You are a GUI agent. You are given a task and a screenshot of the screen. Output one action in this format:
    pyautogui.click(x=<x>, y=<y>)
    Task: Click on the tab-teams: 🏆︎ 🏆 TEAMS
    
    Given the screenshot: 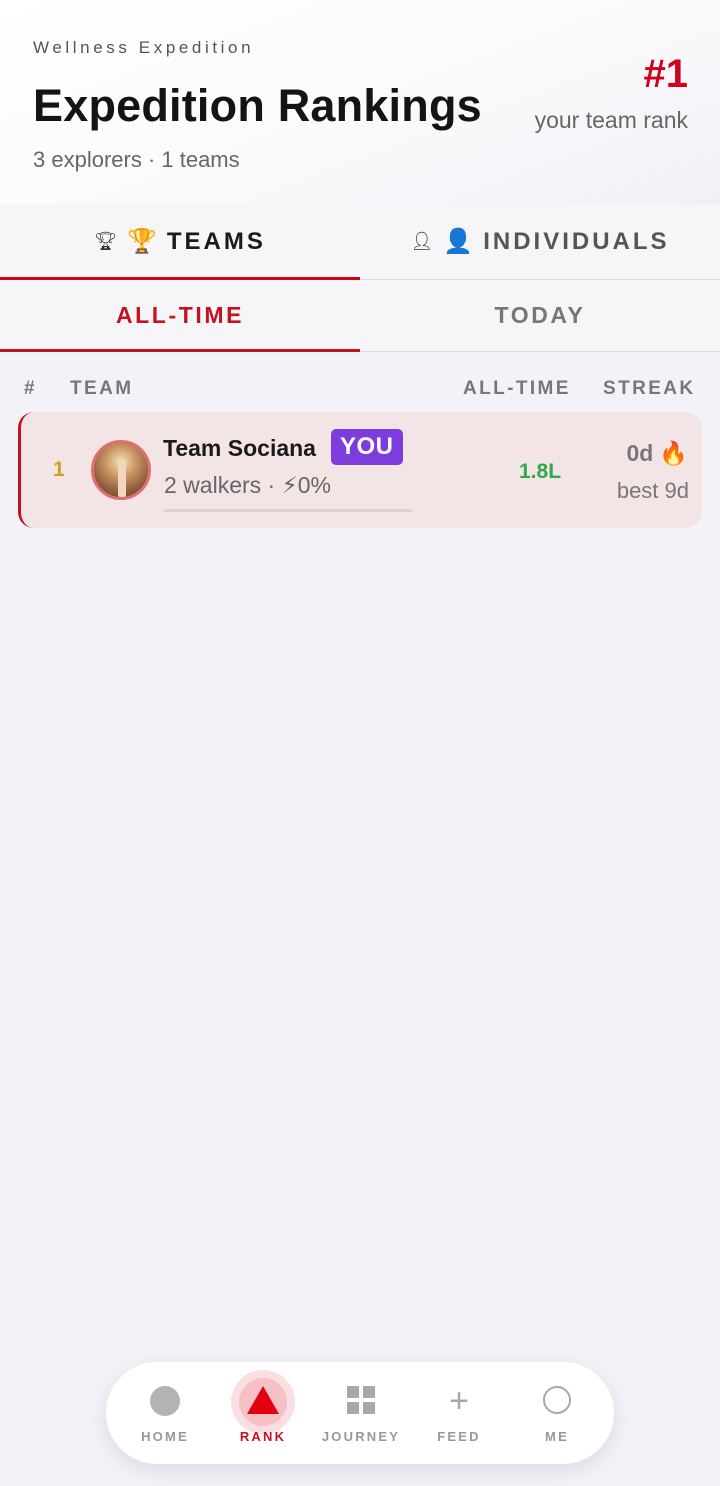 What is the action you would take?
    pyautogui.click(x=180, y=242)
    